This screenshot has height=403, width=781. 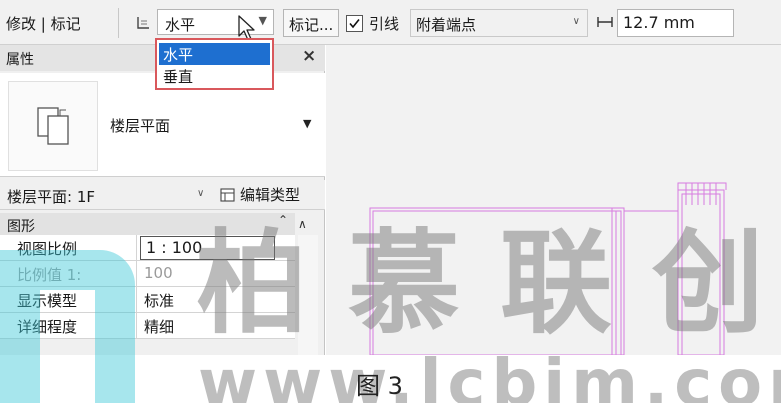 What do you see at coordinates (118, 23) in the screenshot?
I see `separator` at bounding box center [118, 23].